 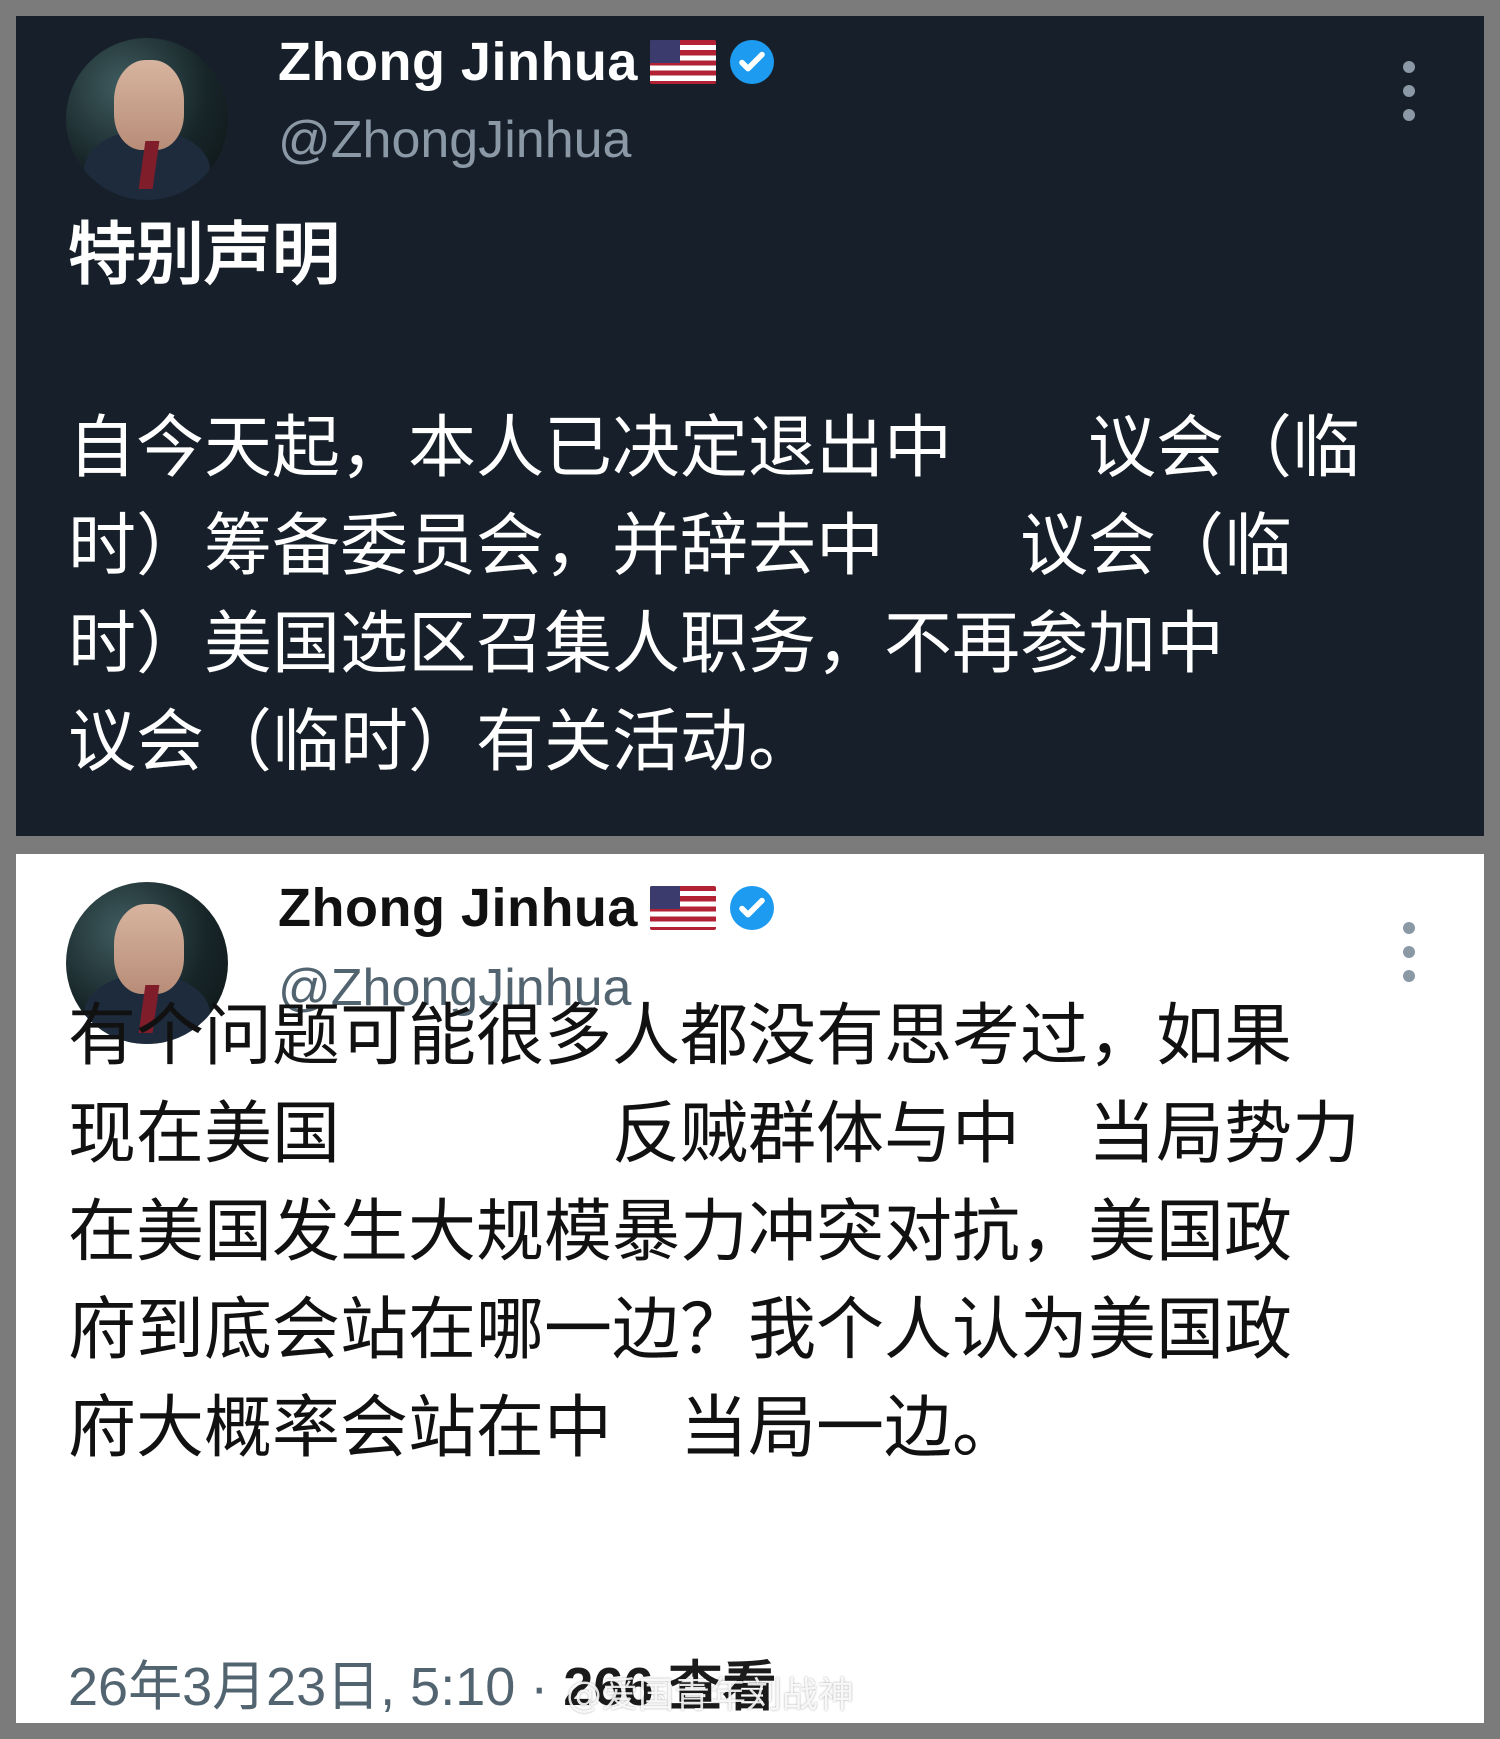 I want to click on account-handle: @ZhongJinhua, so click(x=454, y=140).